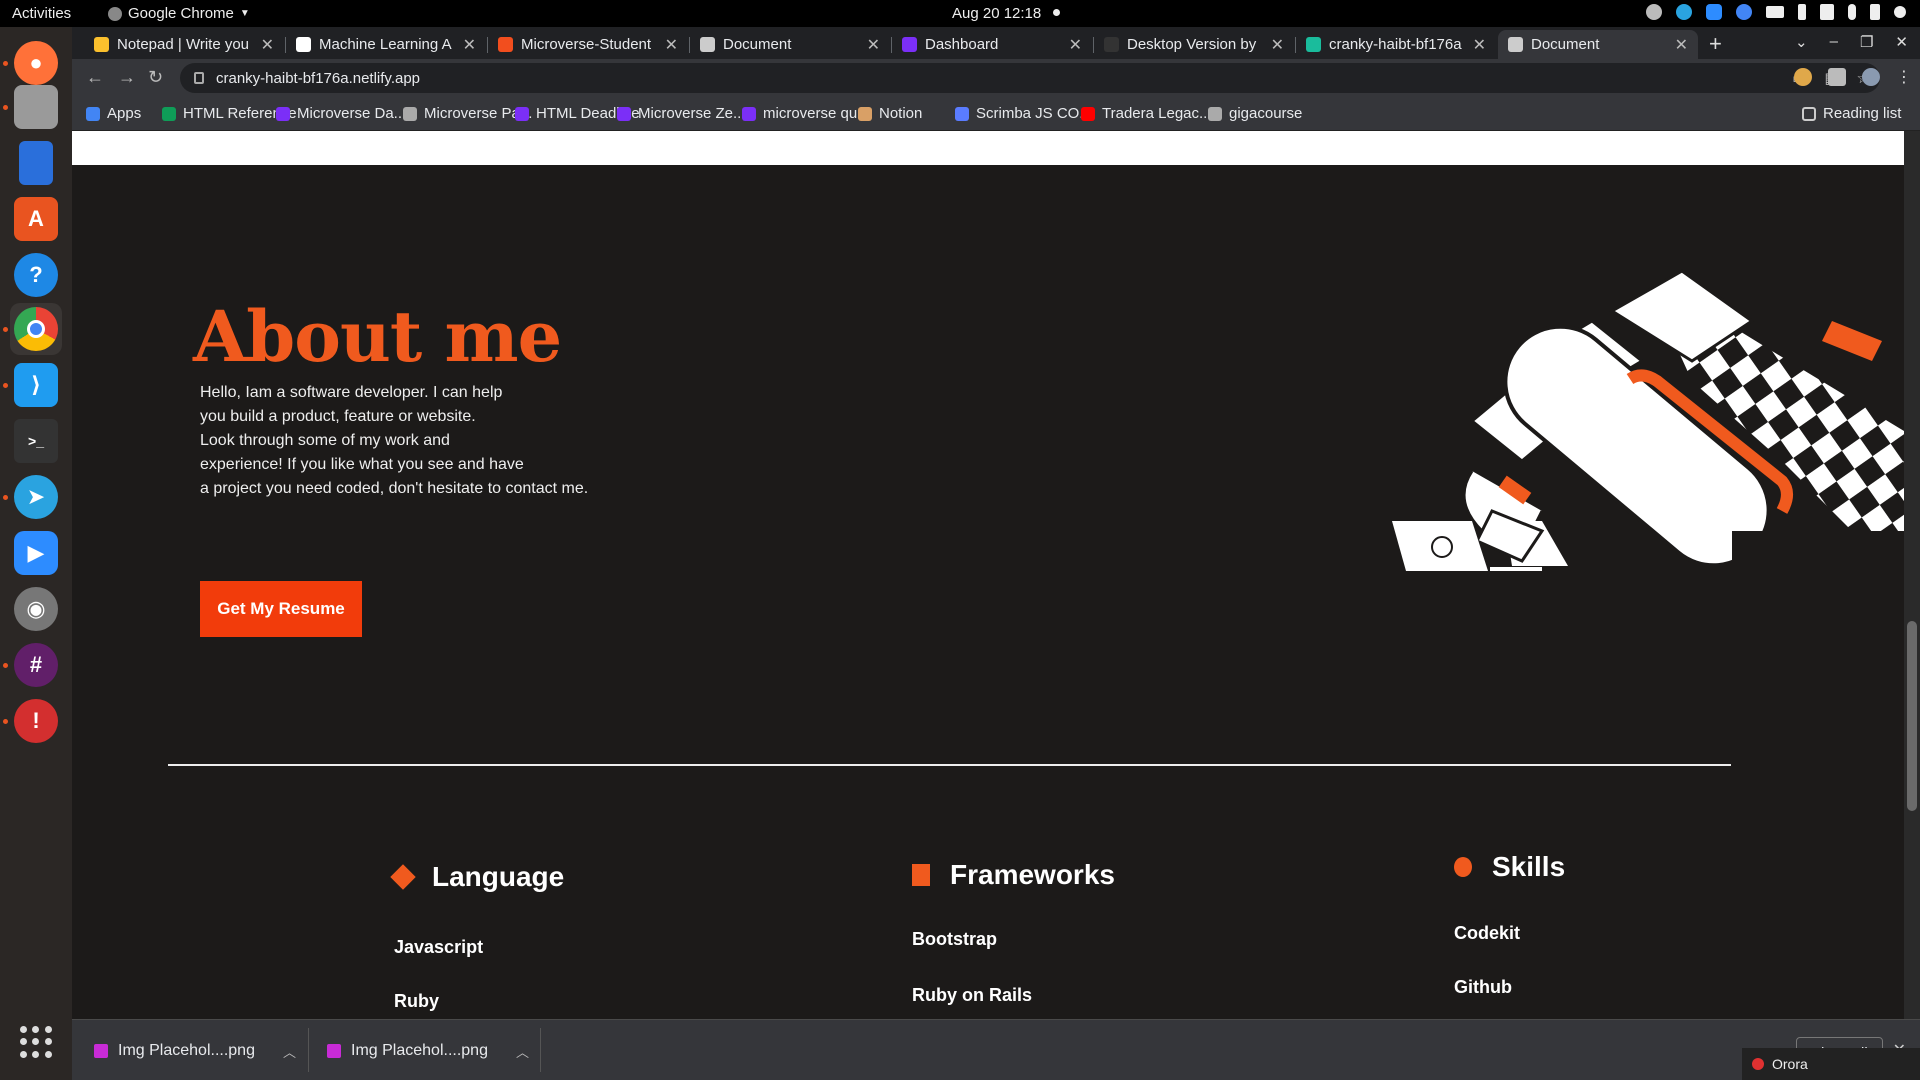  Describe the element at coordinates (1834, 42) in the screenshot. I see `minimize-button: –` at that location.